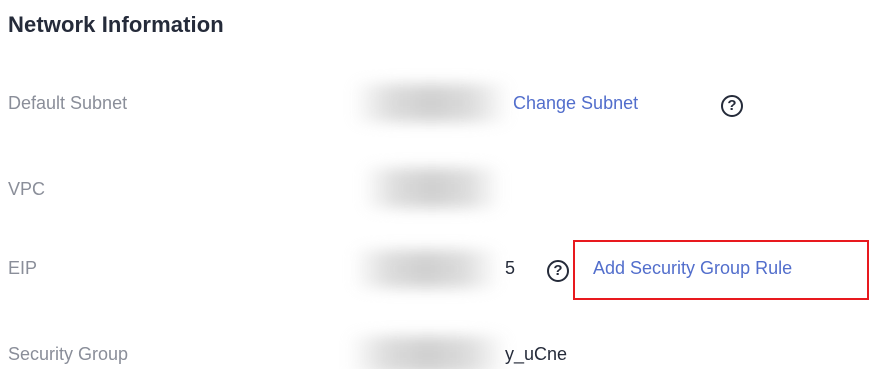  Describe the element at coordinates (432, 188) in the screenshot. I see `vpc-value-redacted` at that location.